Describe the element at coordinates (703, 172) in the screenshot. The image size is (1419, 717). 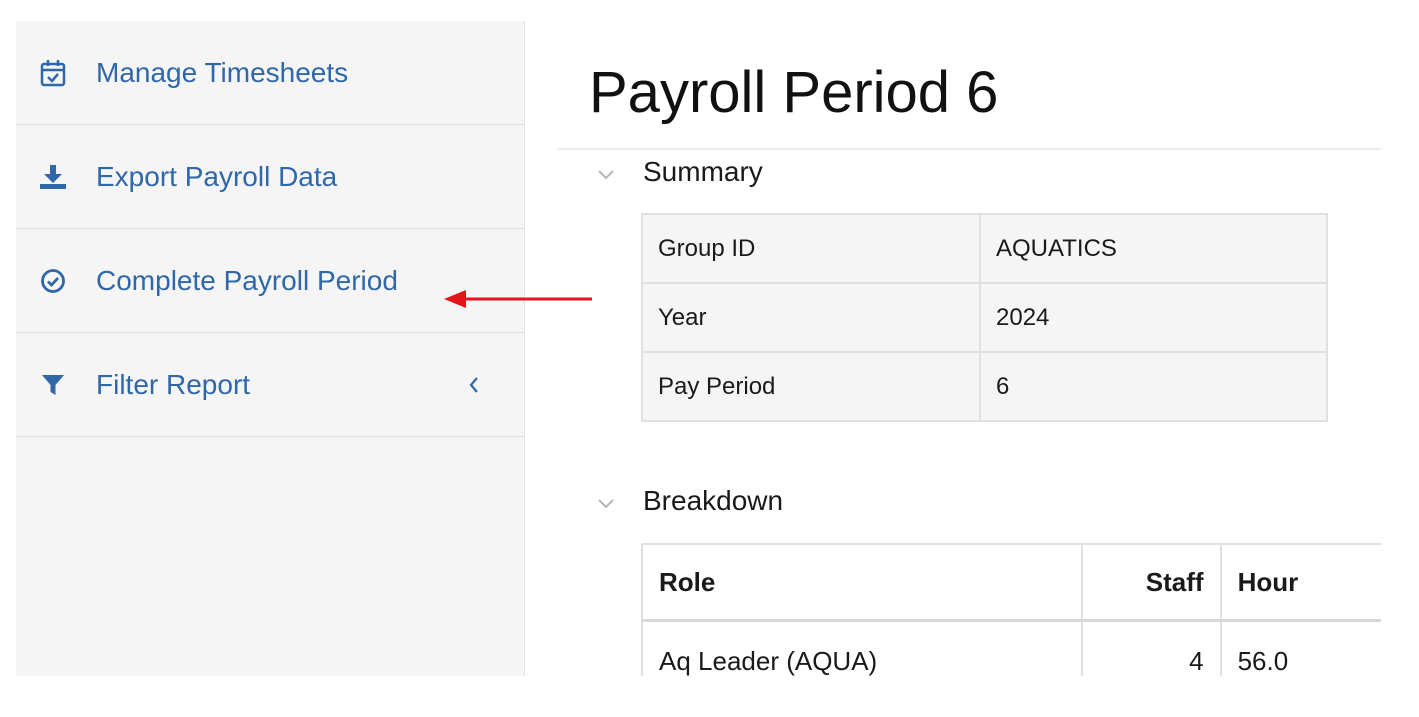
I see `summary-heading: Summary` at that location.